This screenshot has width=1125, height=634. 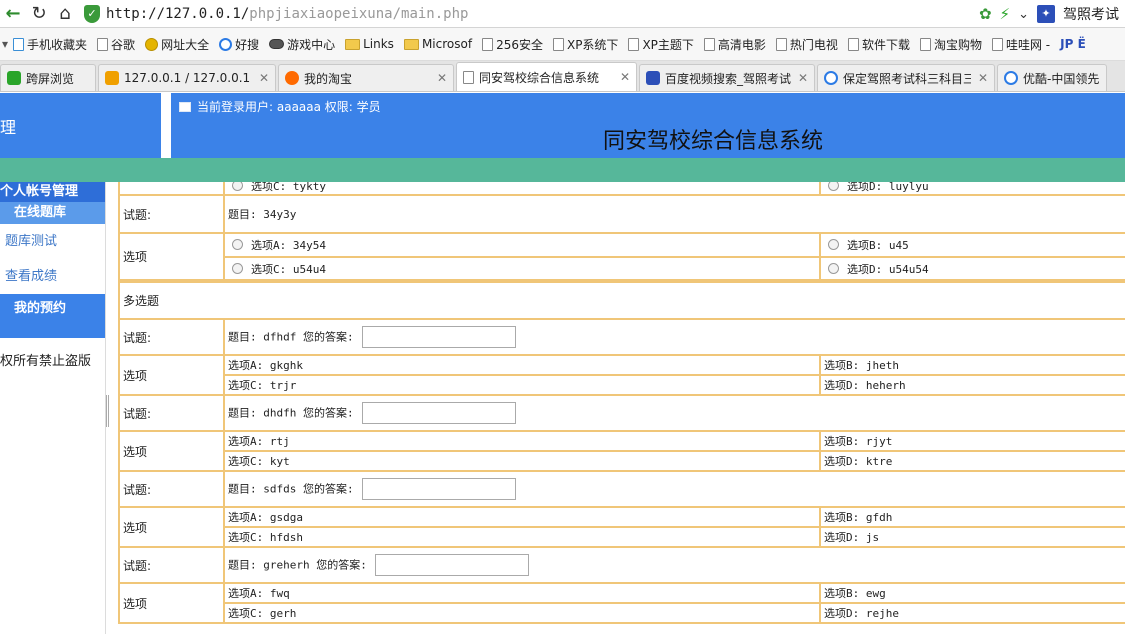 What do you see at coordinates (4, 44) in the screenshot?
I see `bookmarks-chevron-icon: ▾` at bounding box center [4, 44].